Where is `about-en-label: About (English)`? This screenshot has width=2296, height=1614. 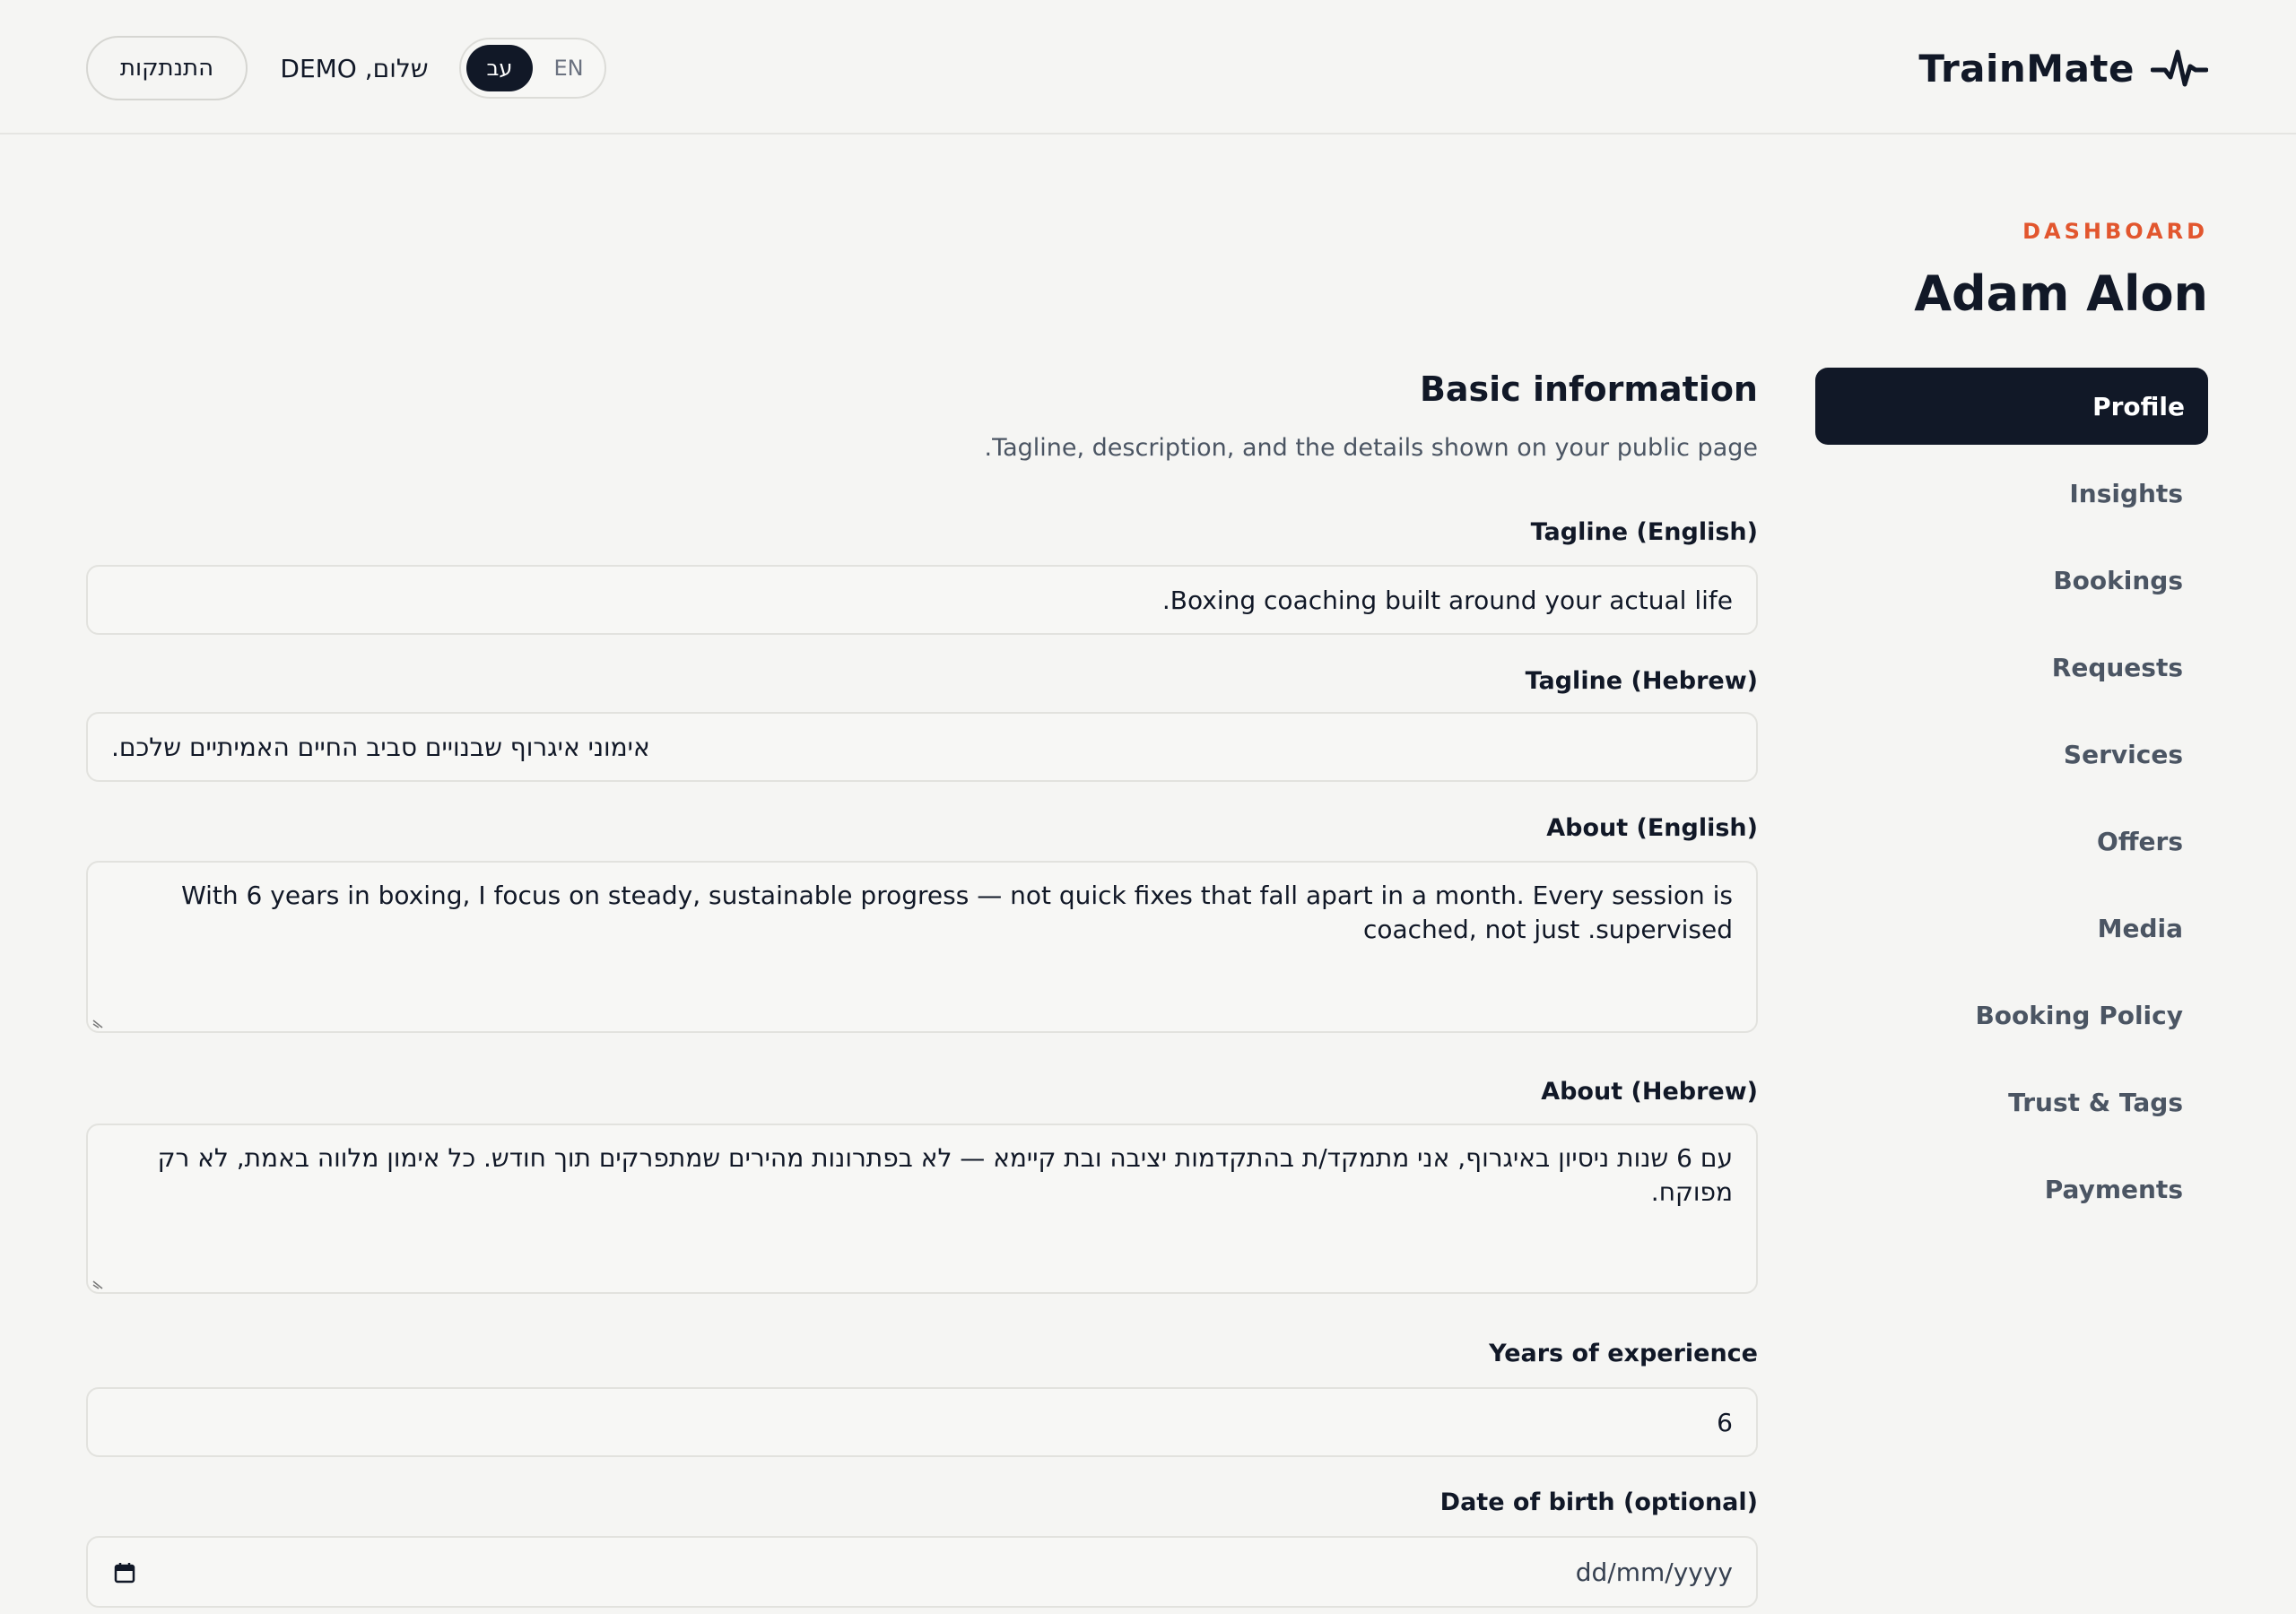 about-en-label: About (English) is located at coordinates (1652, 828).